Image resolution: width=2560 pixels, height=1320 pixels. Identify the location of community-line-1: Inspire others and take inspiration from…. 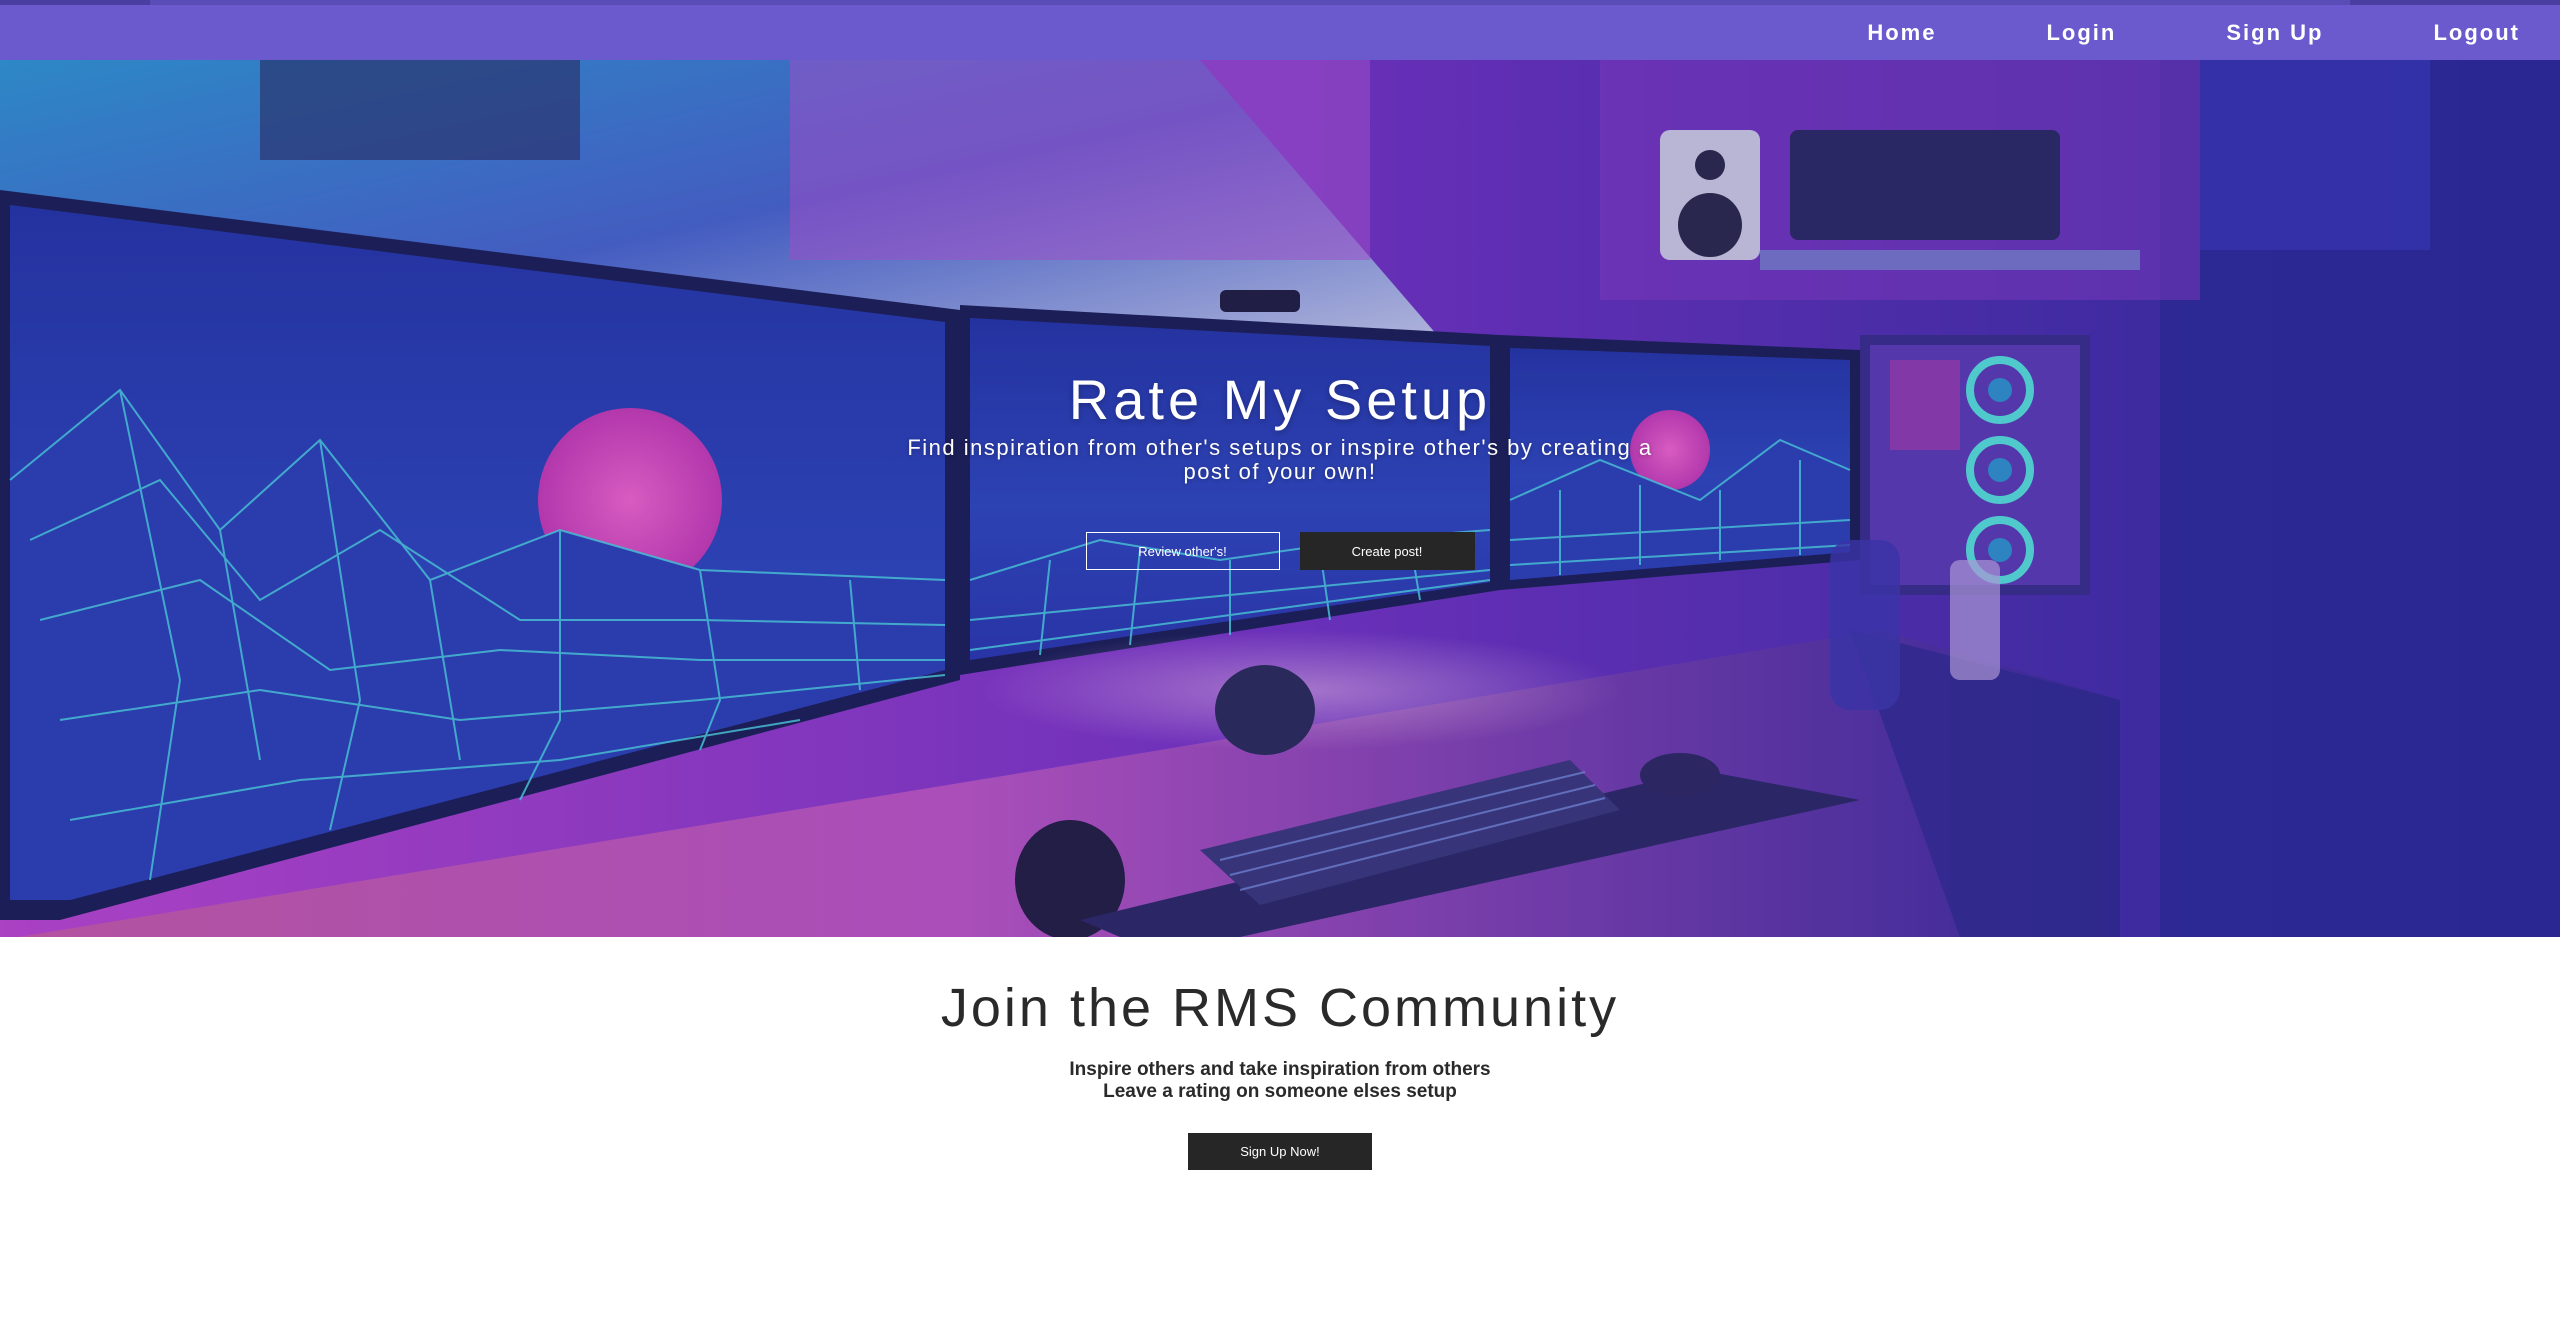
(1280, 1069).